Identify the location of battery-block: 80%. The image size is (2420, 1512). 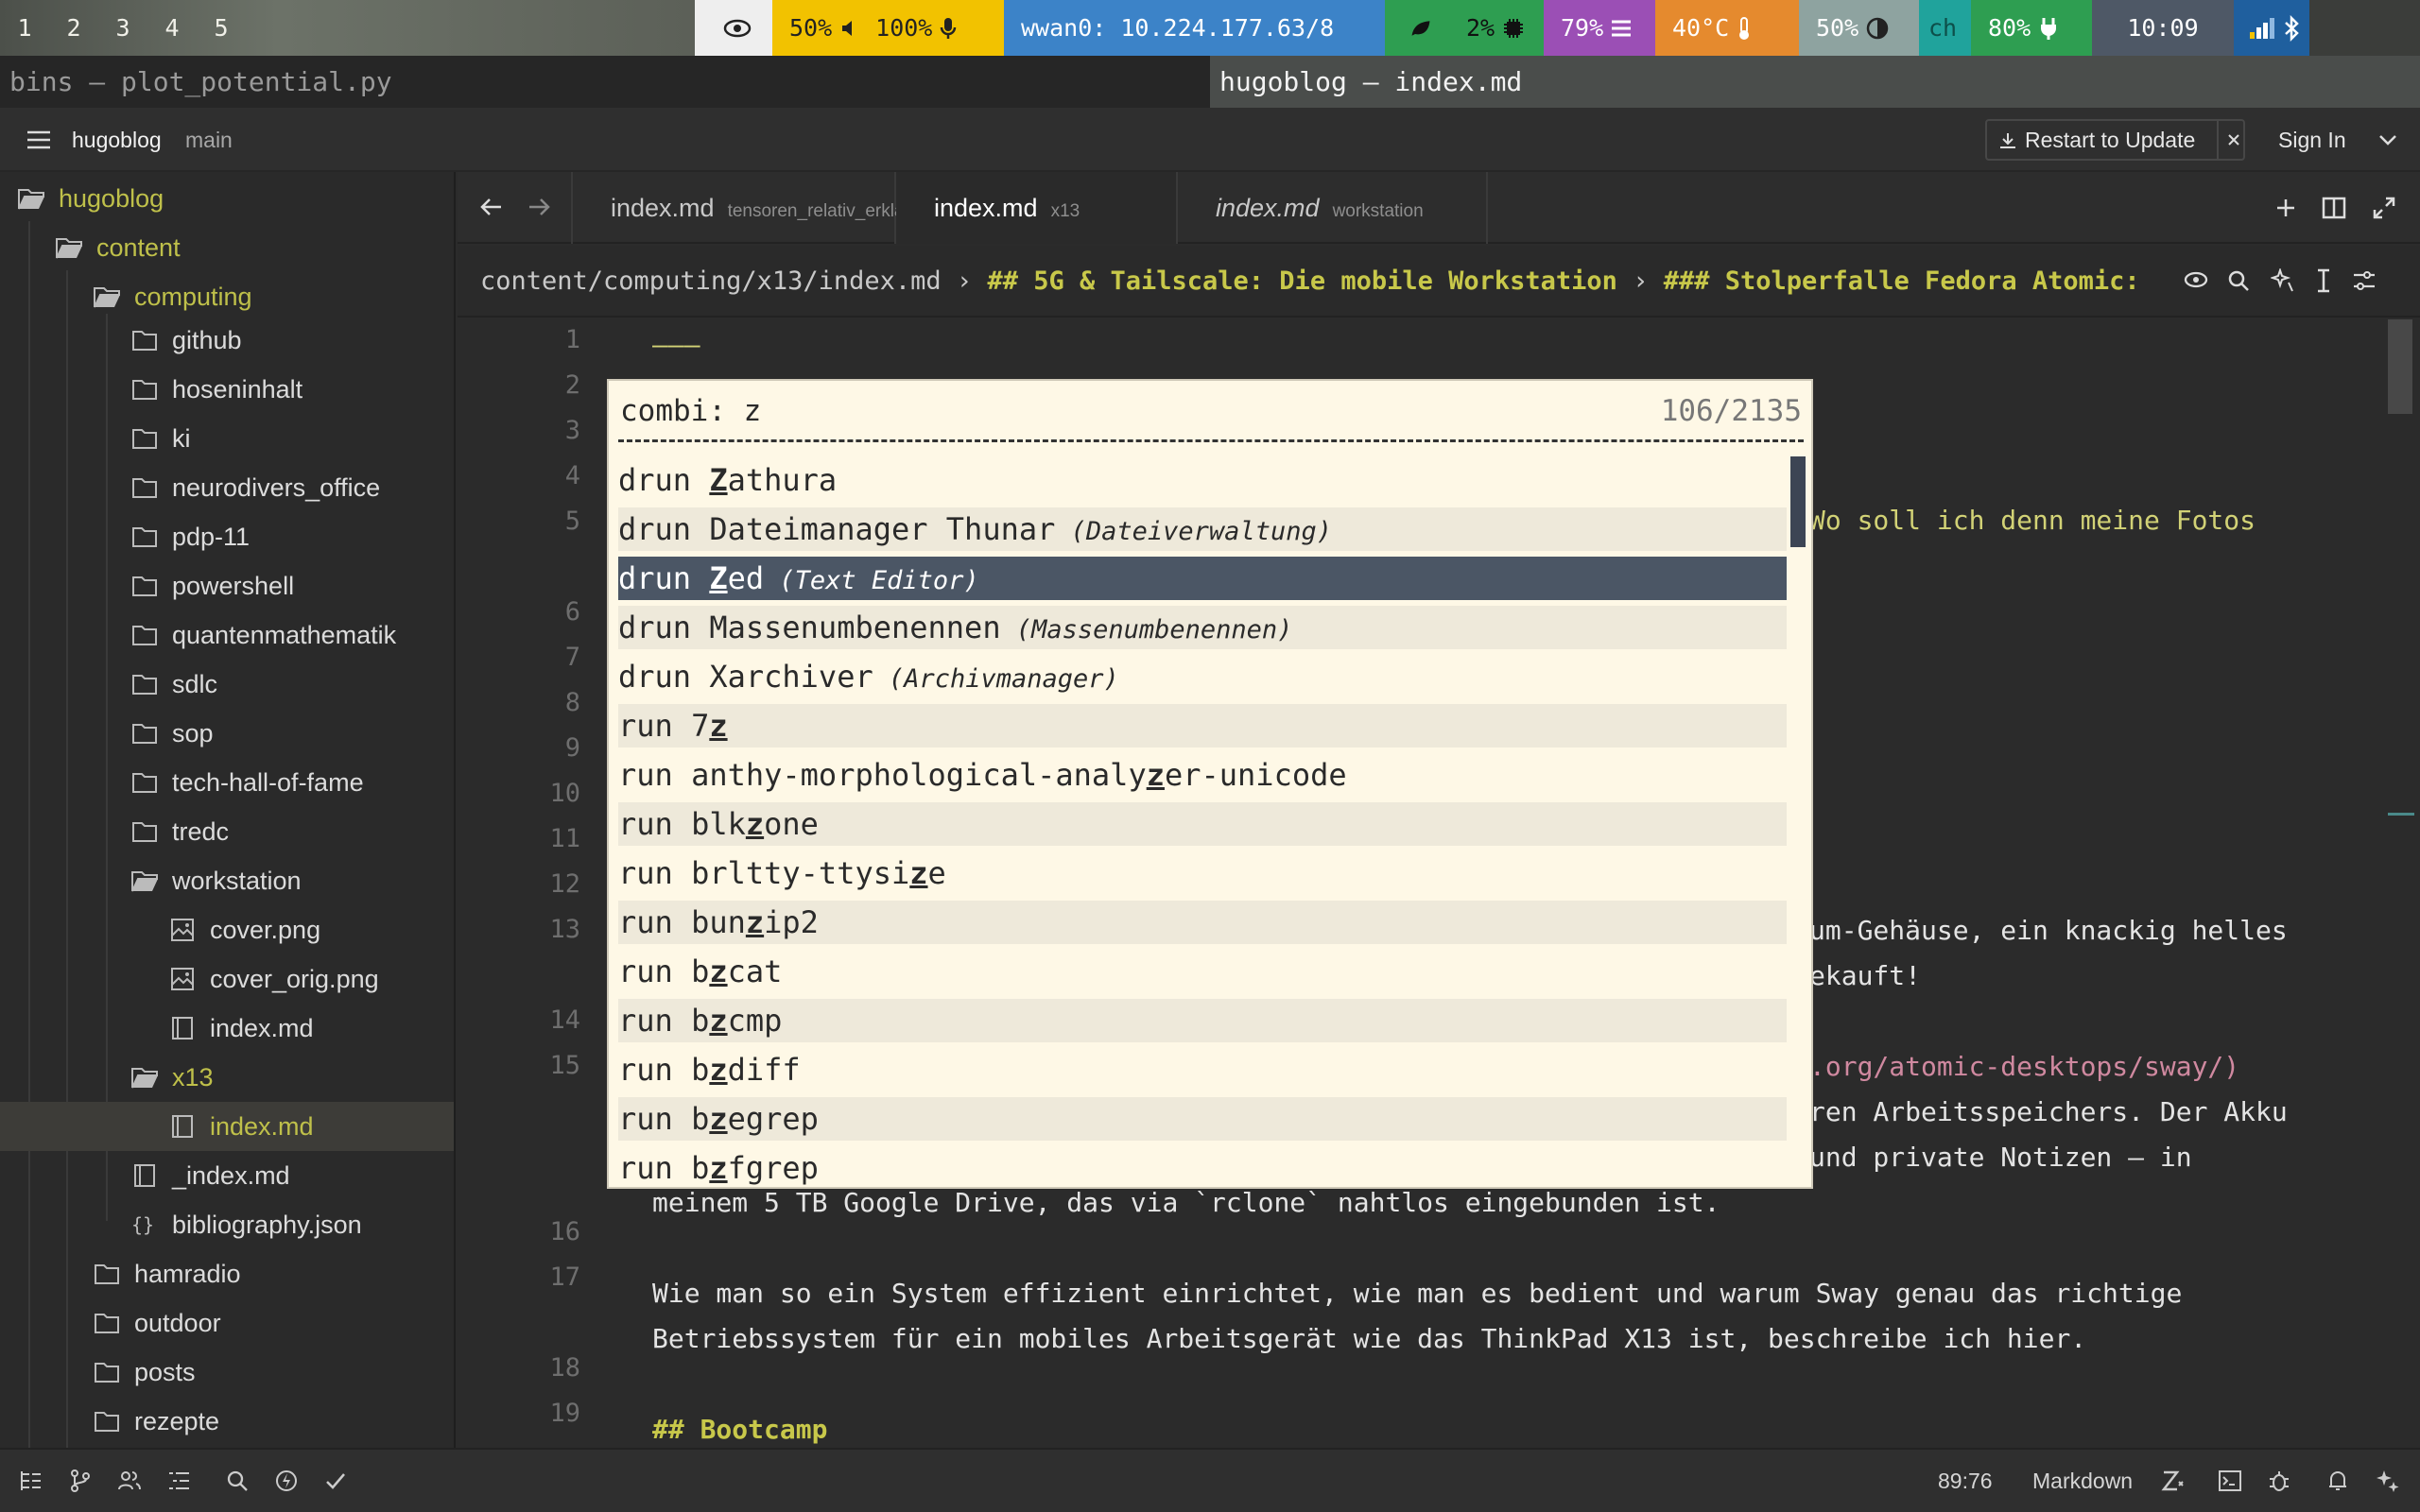
(2031, 28).